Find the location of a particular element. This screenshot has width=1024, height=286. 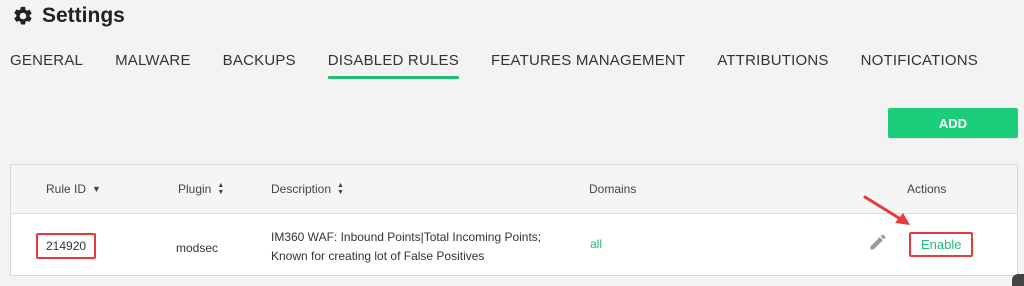

column-header-plugin: Plugin ▲▼ is located at coordinates (201, 189).